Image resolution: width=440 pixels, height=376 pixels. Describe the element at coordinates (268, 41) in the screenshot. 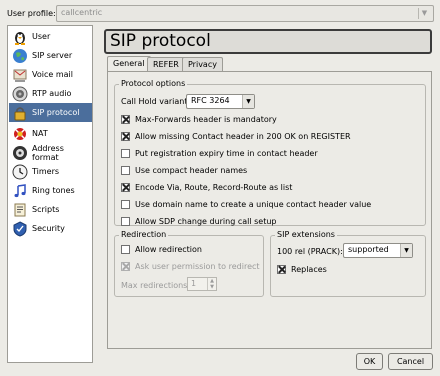

I see `page-title: SIP protocol` at that location.